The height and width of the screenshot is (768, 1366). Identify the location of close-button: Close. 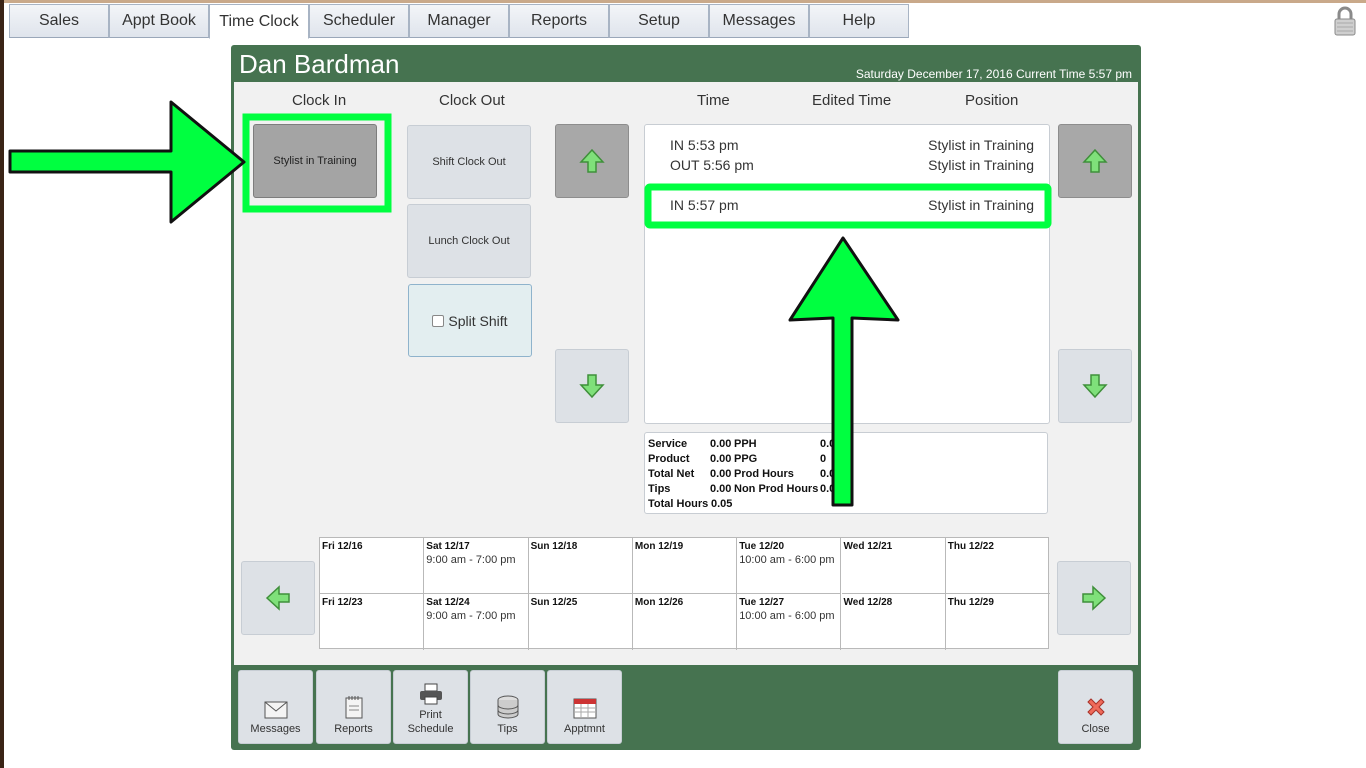
(1095, 707).